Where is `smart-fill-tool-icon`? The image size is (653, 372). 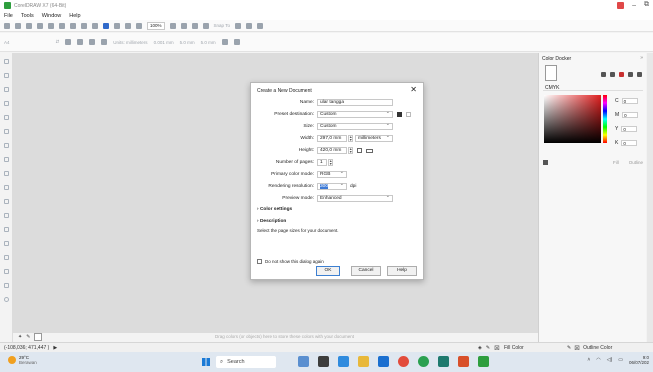 smart-fill-tool-icon is located at coordinates (6, 285).